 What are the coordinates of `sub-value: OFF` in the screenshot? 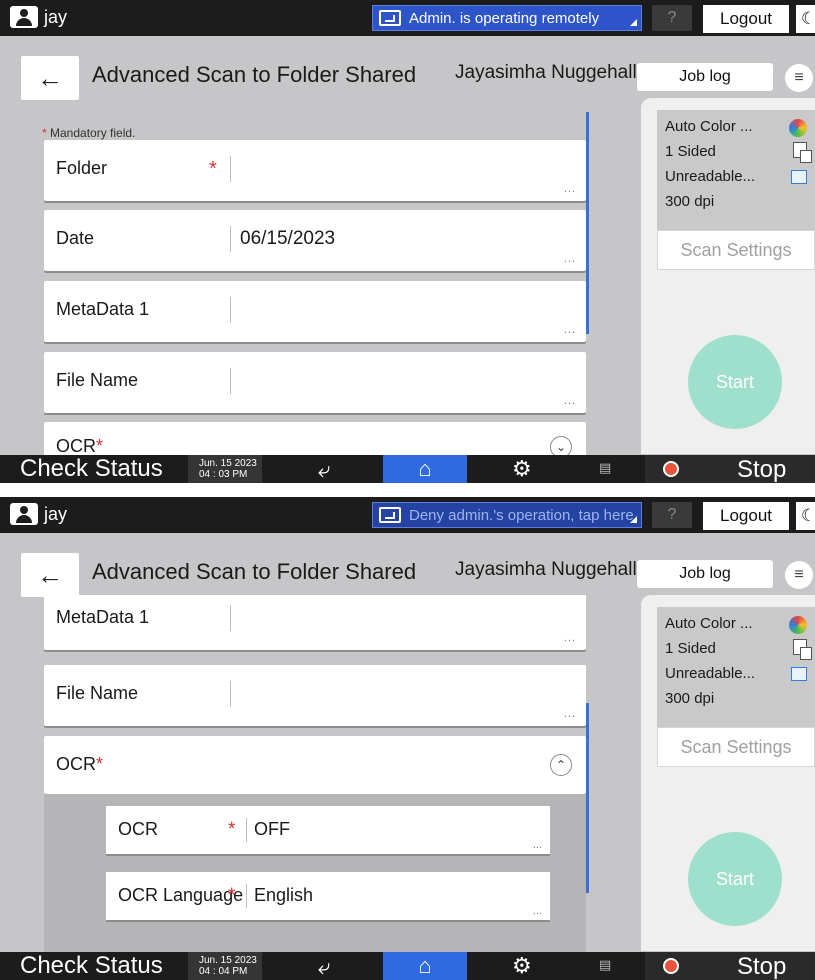 It's located at (272, 829).